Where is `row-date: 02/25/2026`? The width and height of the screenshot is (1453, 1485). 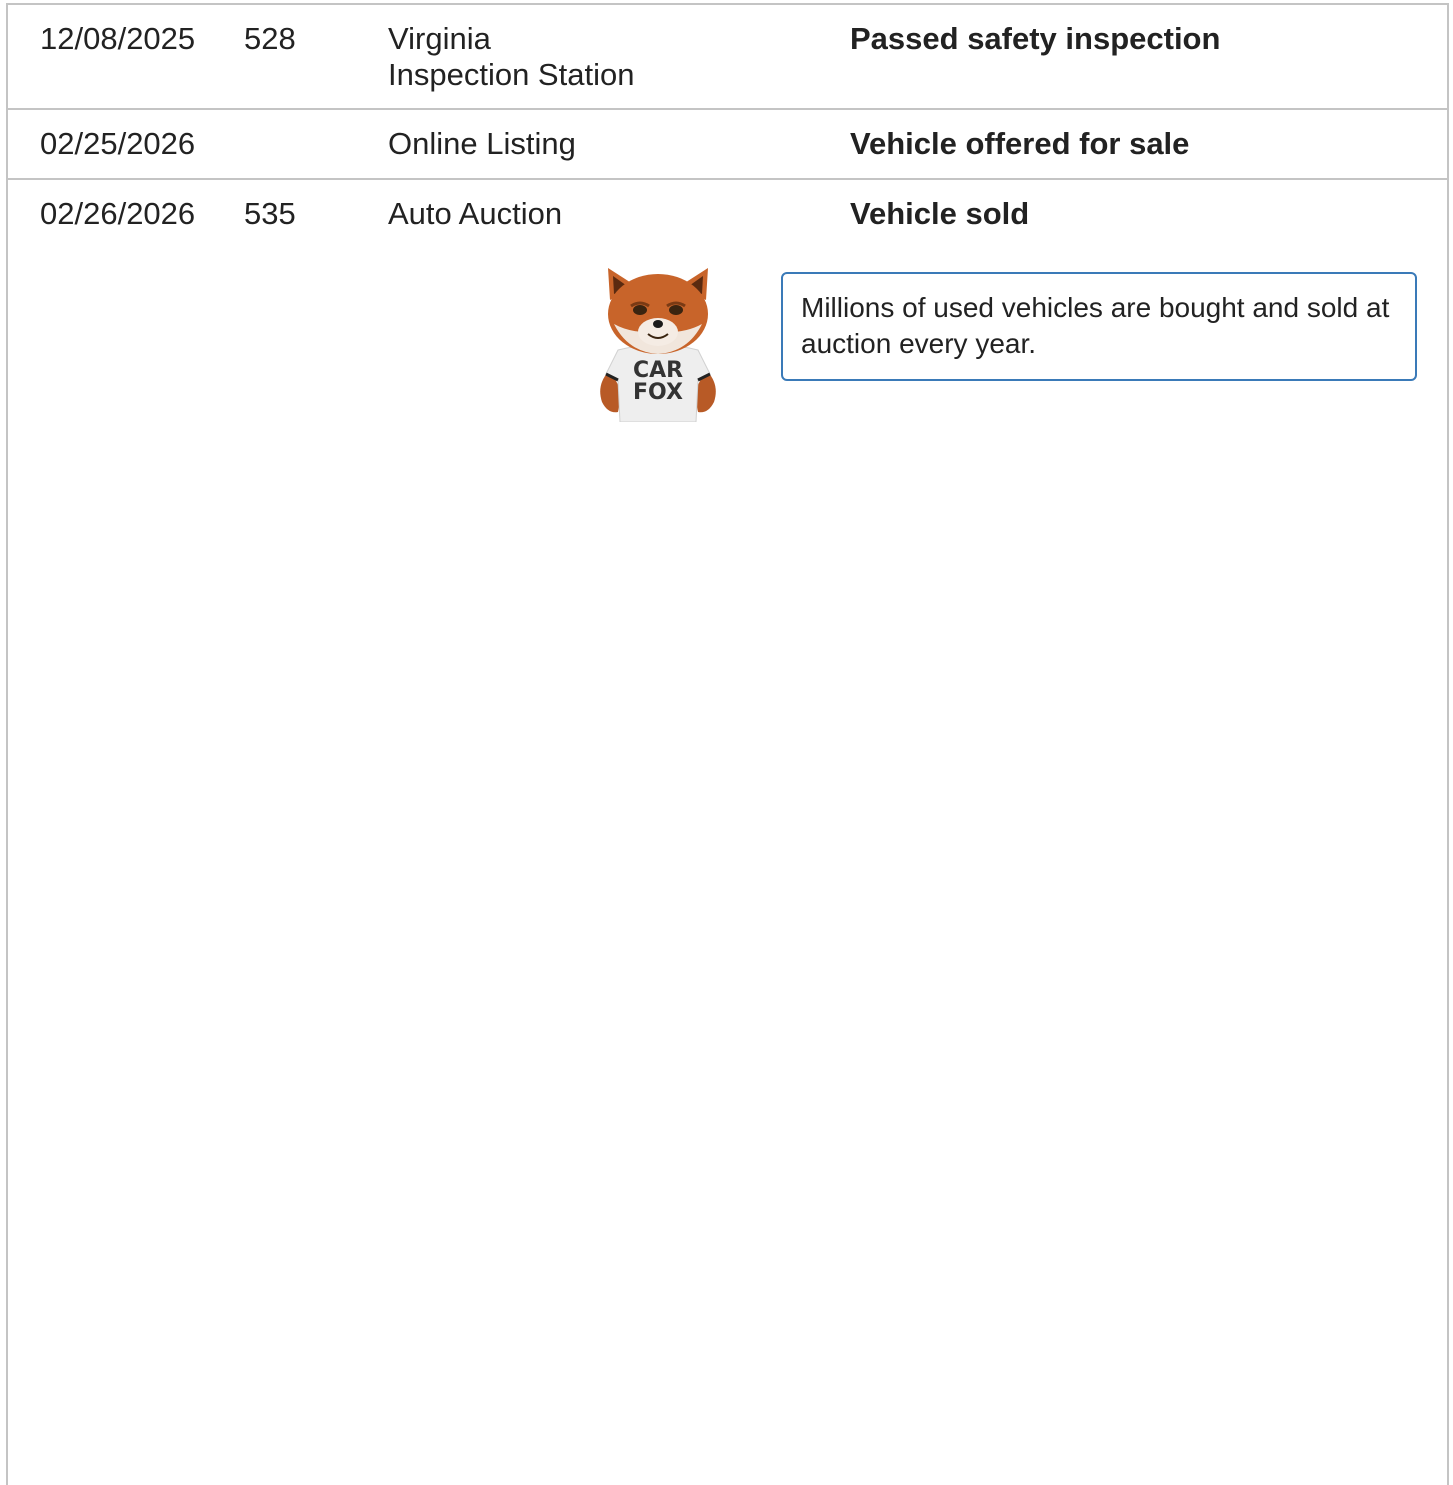 row-date: 02/25/2026 is located at coordinates (118, 143).